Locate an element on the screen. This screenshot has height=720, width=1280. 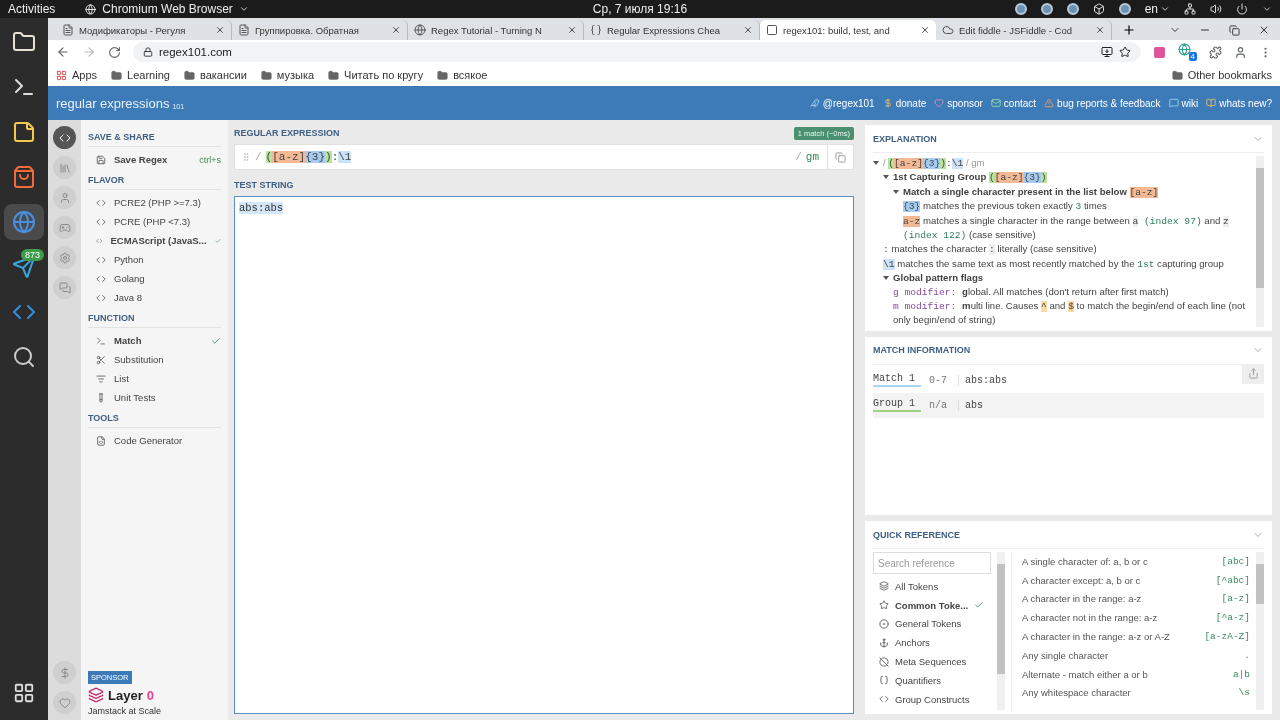
profile-icon is located at coordinates (1240, 52).